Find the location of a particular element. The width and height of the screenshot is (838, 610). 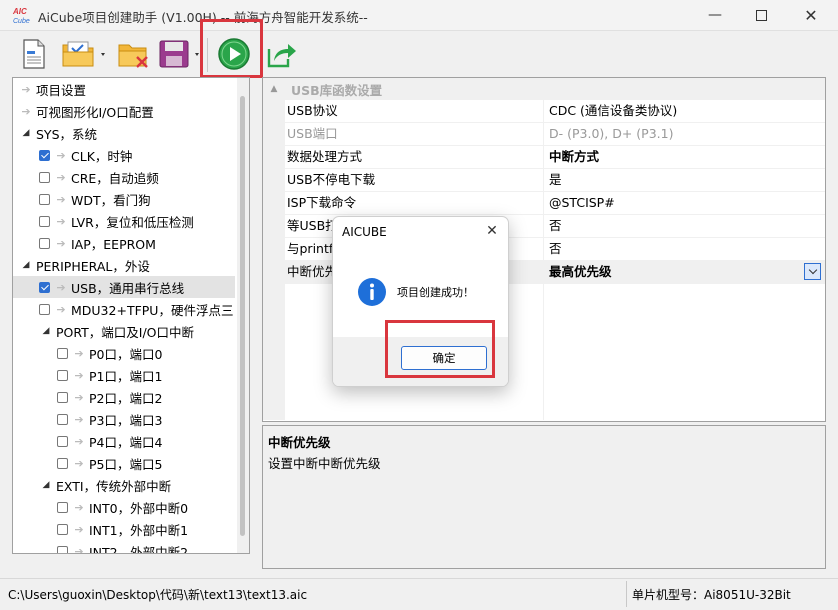

tree-item-label: SYS，系统 is located at coordinates (67, 134).